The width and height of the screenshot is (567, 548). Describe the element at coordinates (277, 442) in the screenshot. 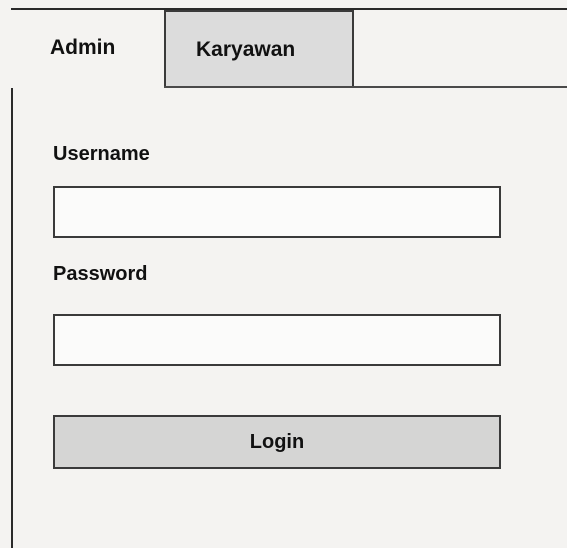

I see `login-button: Login` at that location.